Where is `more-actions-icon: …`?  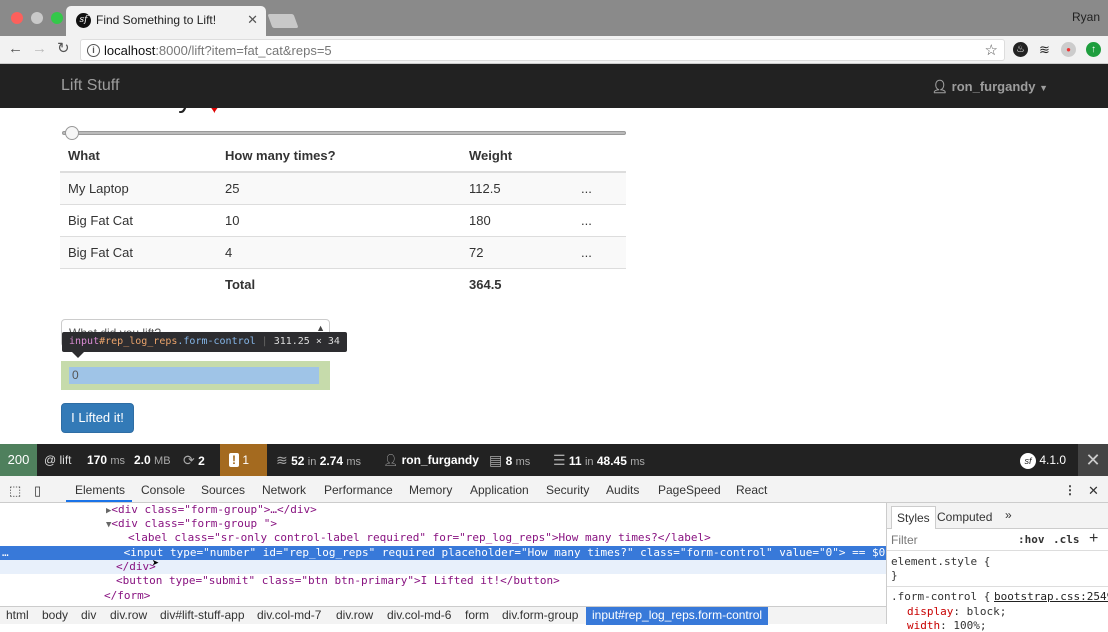 more-actions-icon: … is located at coordinates (62, 552).